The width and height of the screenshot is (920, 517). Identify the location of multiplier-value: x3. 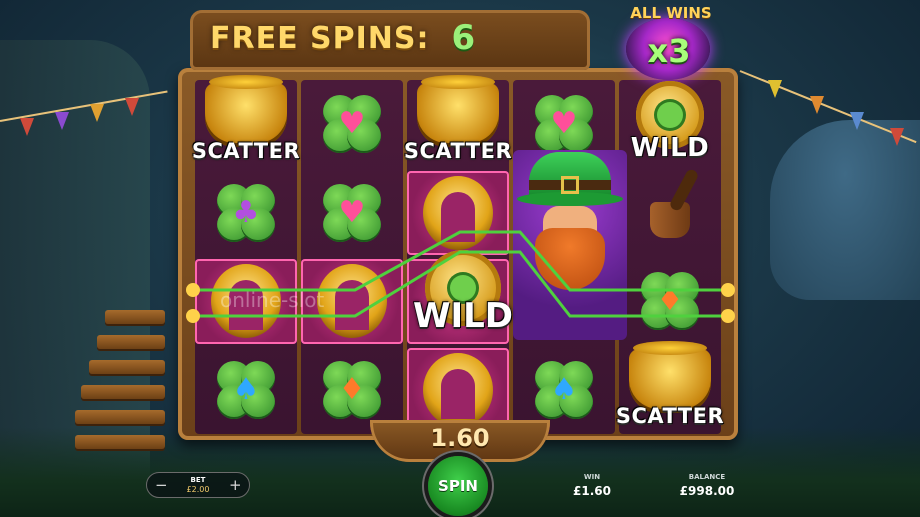
(669, 51).